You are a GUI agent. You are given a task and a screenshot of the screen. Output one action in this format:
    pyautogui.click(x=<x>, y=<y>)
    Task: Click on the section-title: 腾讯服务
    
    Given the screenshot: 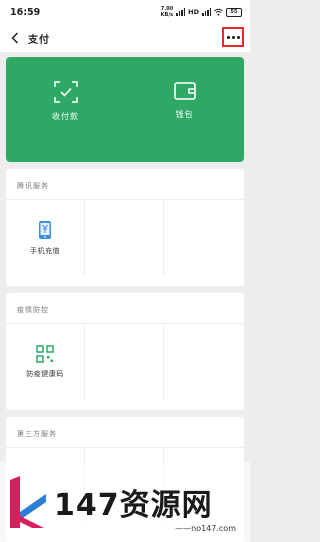 What is the action you would take?
    pyautogui.click(x=33, y=186)
    